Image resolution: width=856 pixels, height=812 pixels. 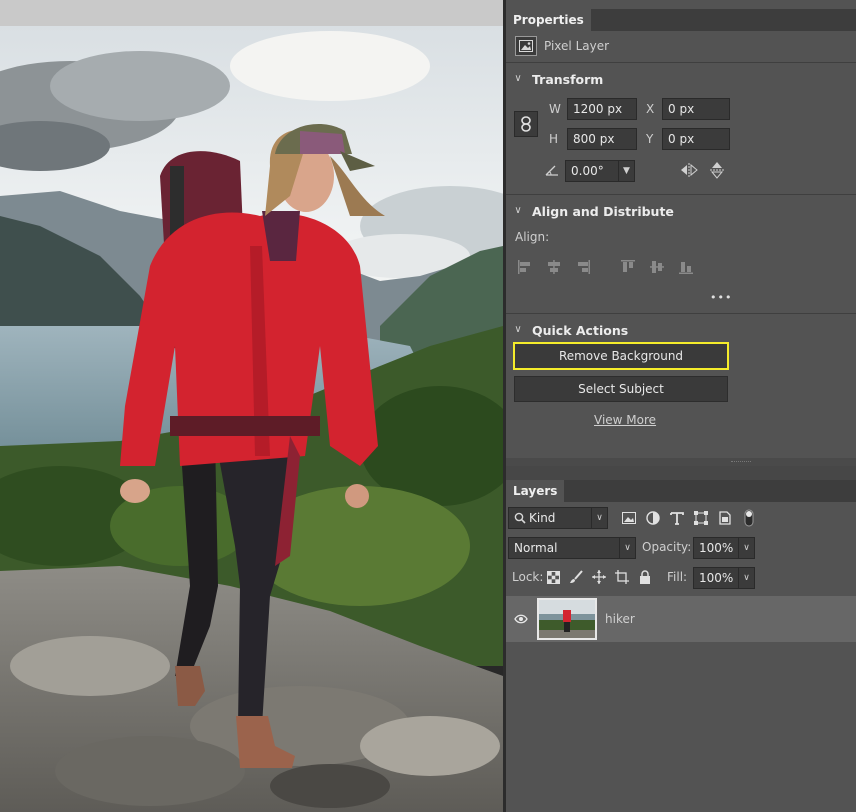 I want to click on lock-all-button, so click(x=645, y=577).